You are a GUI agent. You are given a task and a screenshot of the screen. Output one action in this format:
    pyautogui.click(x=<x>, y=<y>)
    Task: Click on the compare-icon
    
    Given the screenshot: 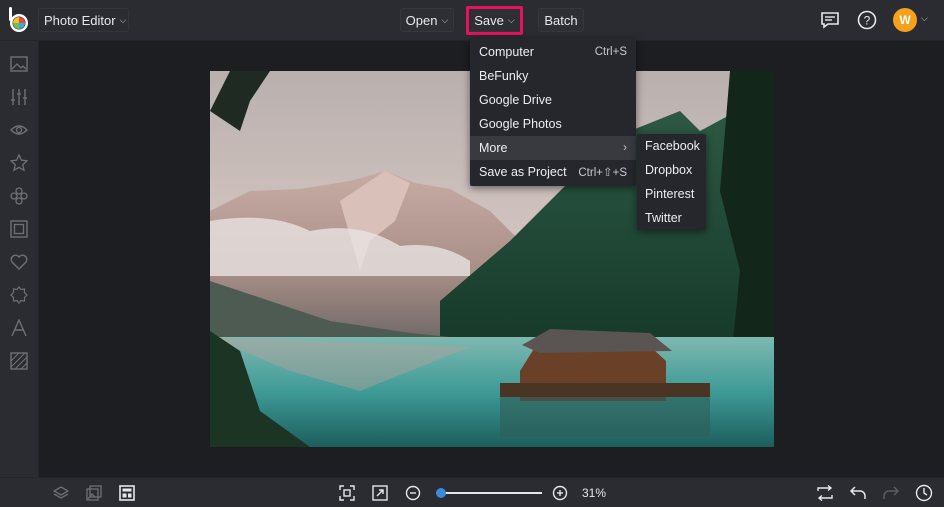 What is the action you would take?
    pyautogui.click(x=825, y=493)
    